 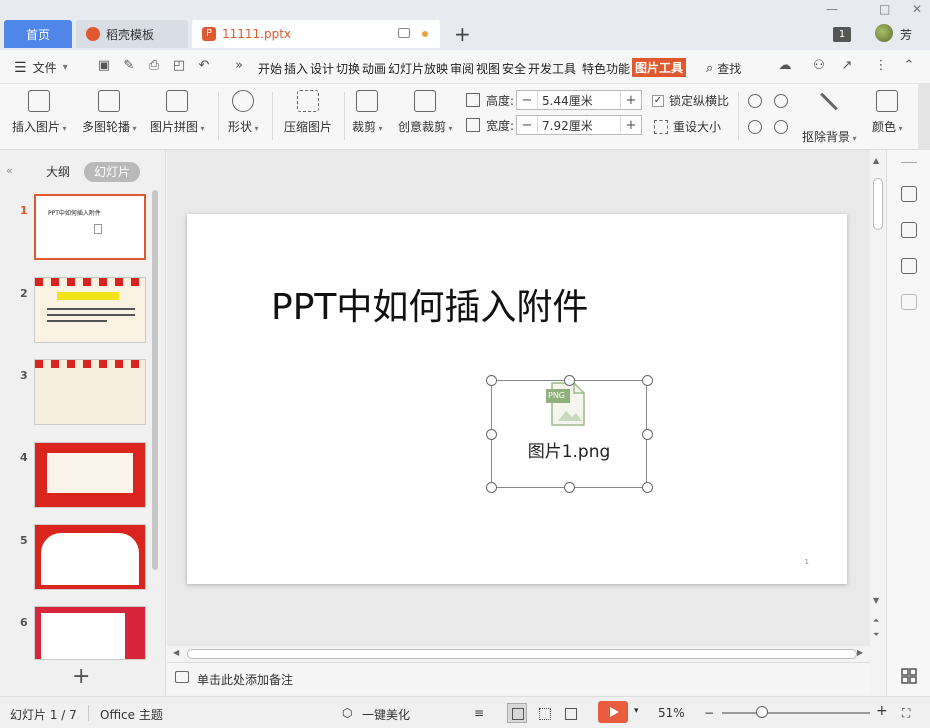 I want to click on scroll-up-icon: ▲, so click(x=876, y=160).